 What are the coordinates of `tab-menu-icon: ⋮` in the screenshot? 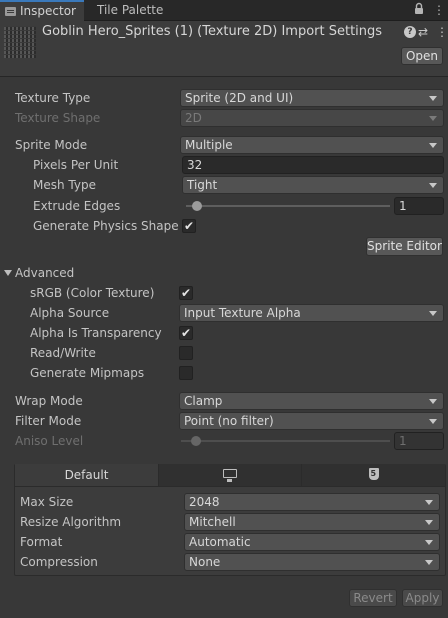 It's located at (439, 10).